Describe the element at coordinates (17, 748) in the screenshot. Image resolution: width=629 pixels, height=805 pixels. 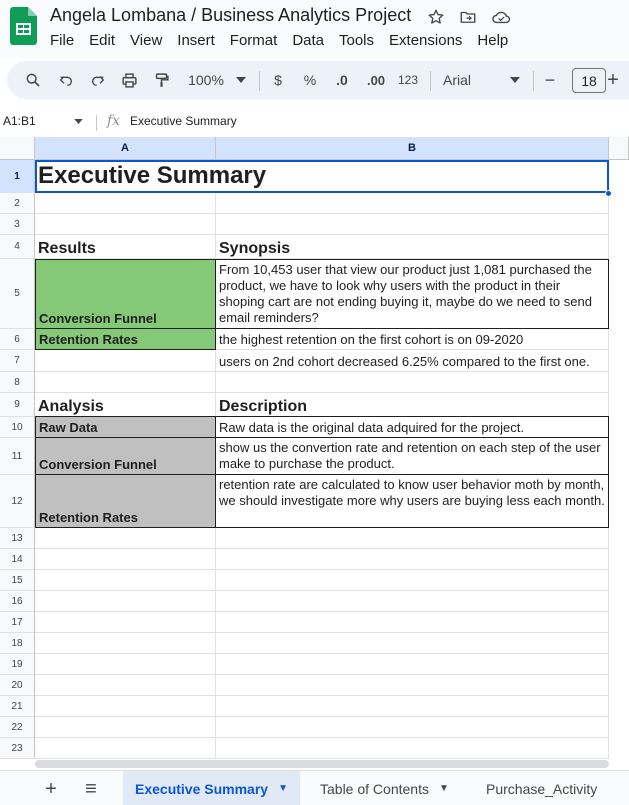
I see `row-header: 23` at that location.